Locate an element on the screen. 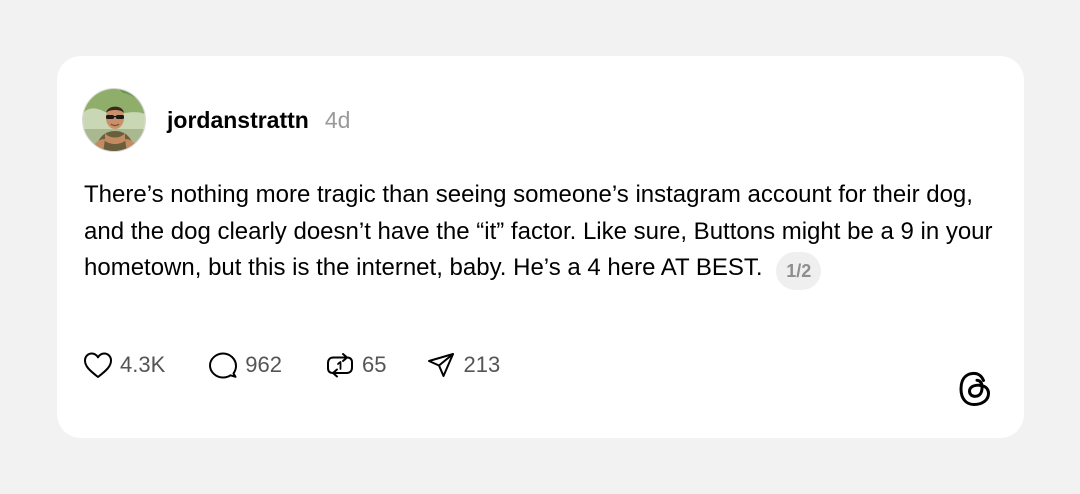  username: jordanstrattn is located at coordinates (238, 120).